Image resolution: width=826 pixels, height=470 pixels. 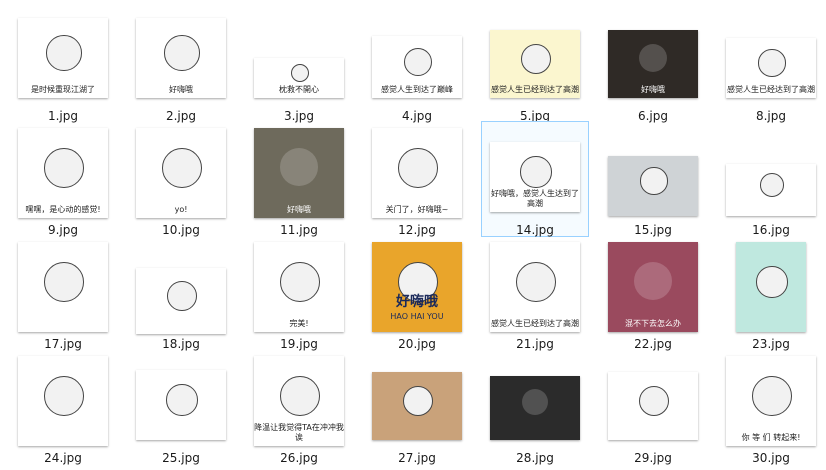 I want to click on file-name-label: 15.jpg, so click(x=653, y=230).